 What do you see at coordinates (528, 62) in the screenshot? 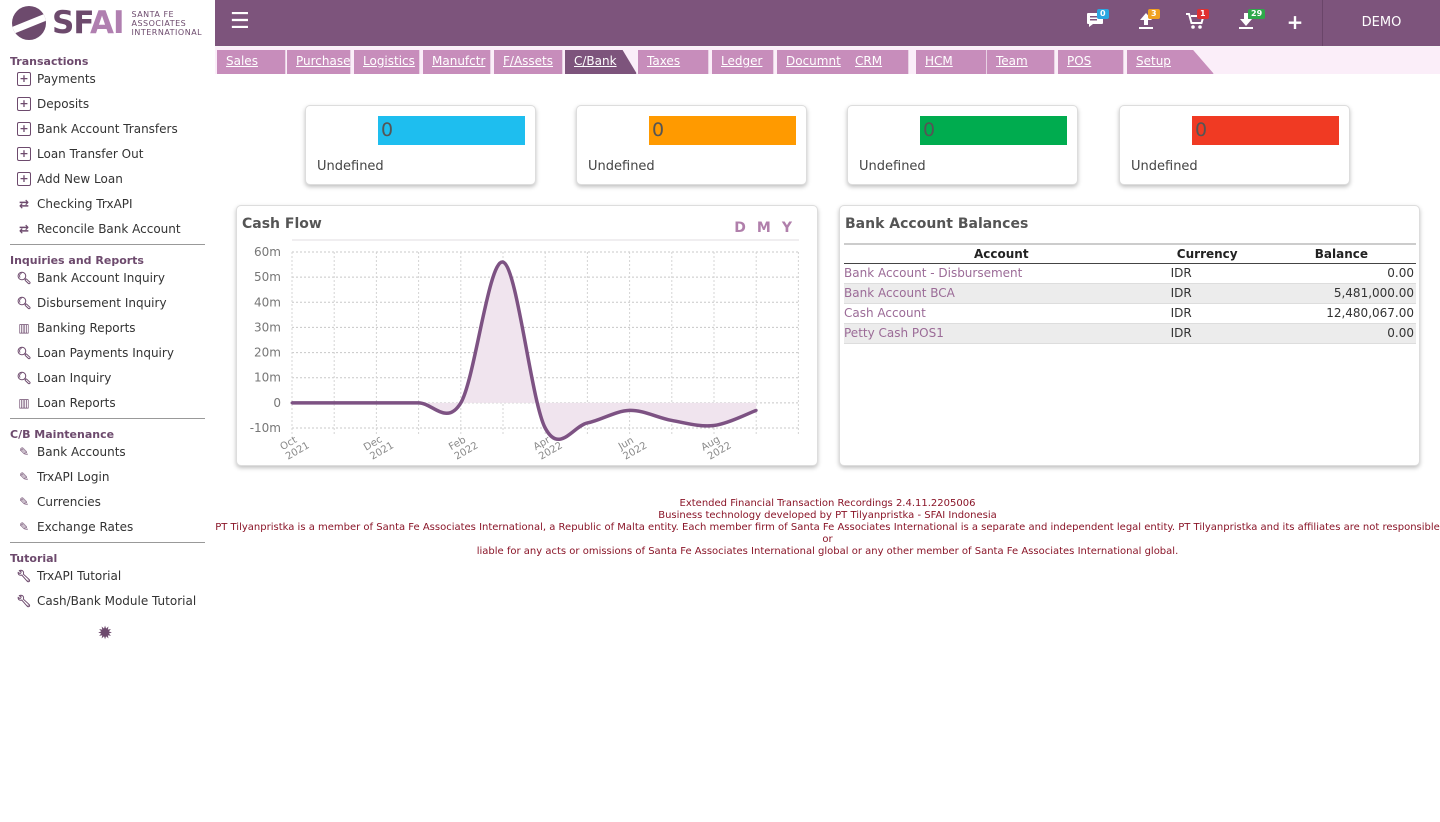
I see `tab-f-assets: F/Assets` at bounding box center [528, 62].